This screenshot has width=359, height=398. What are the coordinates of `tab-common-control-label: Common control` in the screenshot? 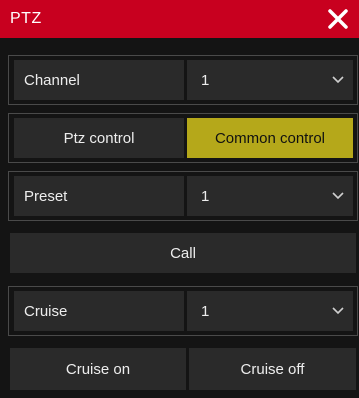 It's located at (270, 138).